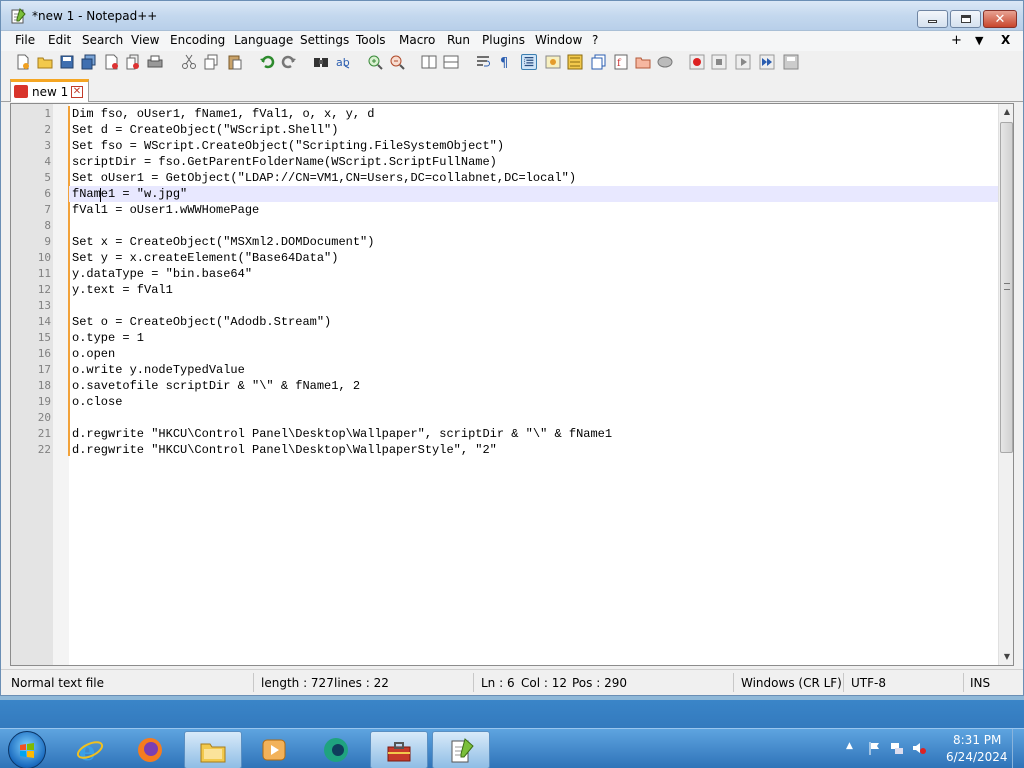  Describe the element at coordinates (461, 749) in the screenshot. I see `taskbar-notepad-plus-plus` at that location.